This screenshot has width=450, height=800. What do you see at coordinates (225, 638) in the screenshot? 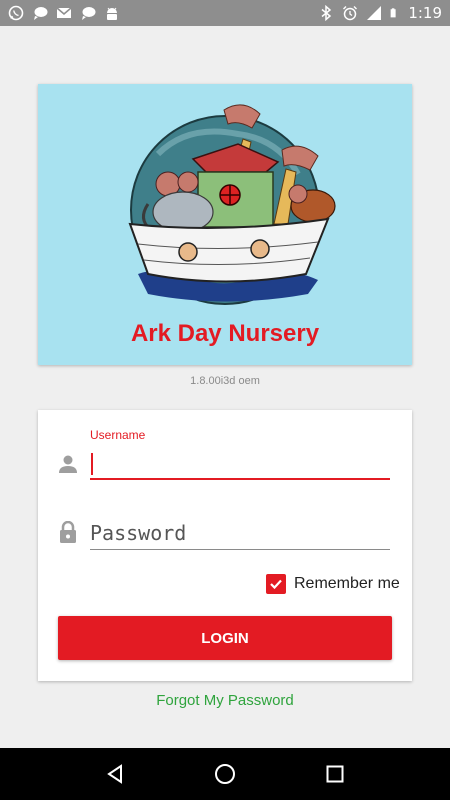
I see `login-button: LOGIN` at bounding box center [225, 638].